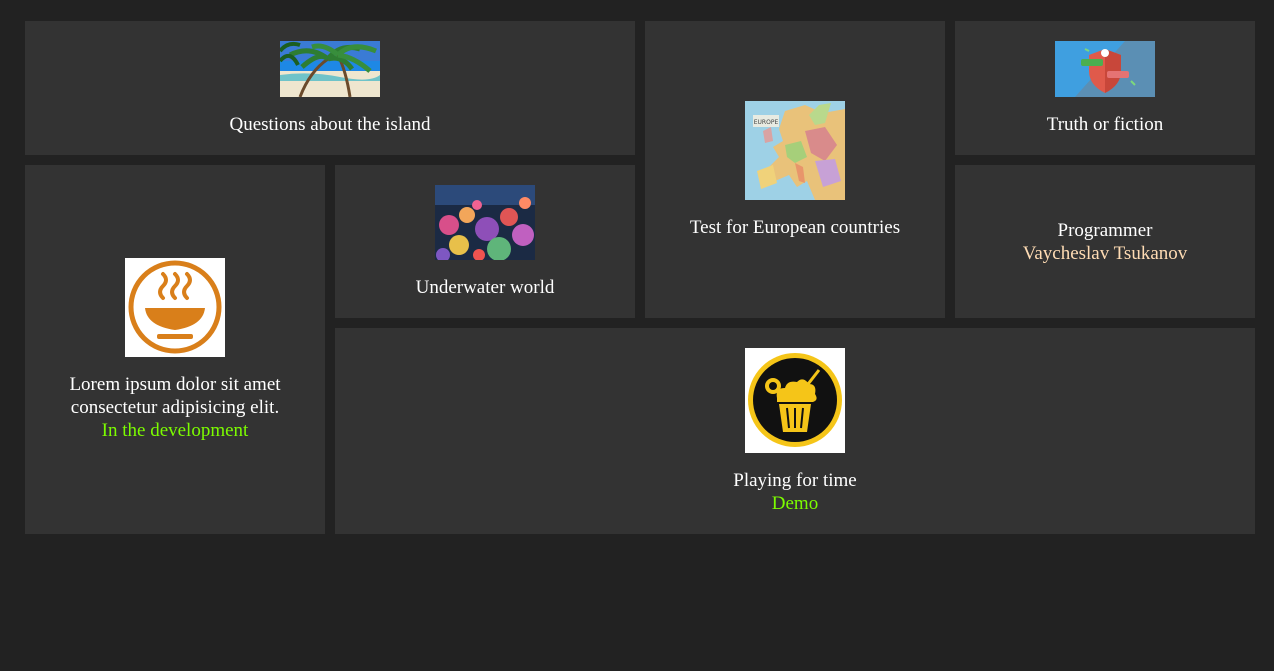 The image size is (1274, 671). Describe the element at coordinates (795, 150) in the screenshot. I see `europe-map-image: EUROPE` at that location.